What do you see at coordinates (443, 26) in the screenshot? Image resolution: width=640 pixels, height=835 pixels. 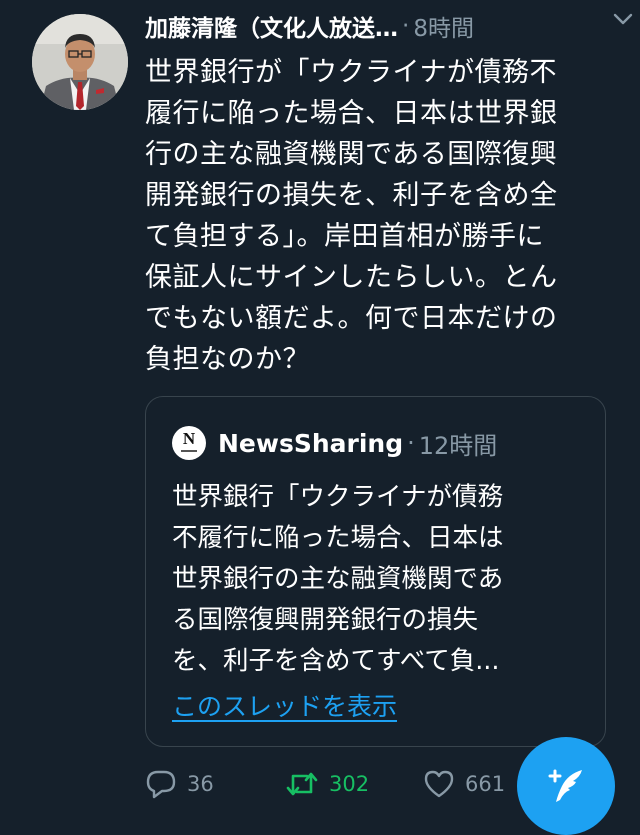 I see `tweet-timestamp: 8時間` at bounding box center [443, 26].